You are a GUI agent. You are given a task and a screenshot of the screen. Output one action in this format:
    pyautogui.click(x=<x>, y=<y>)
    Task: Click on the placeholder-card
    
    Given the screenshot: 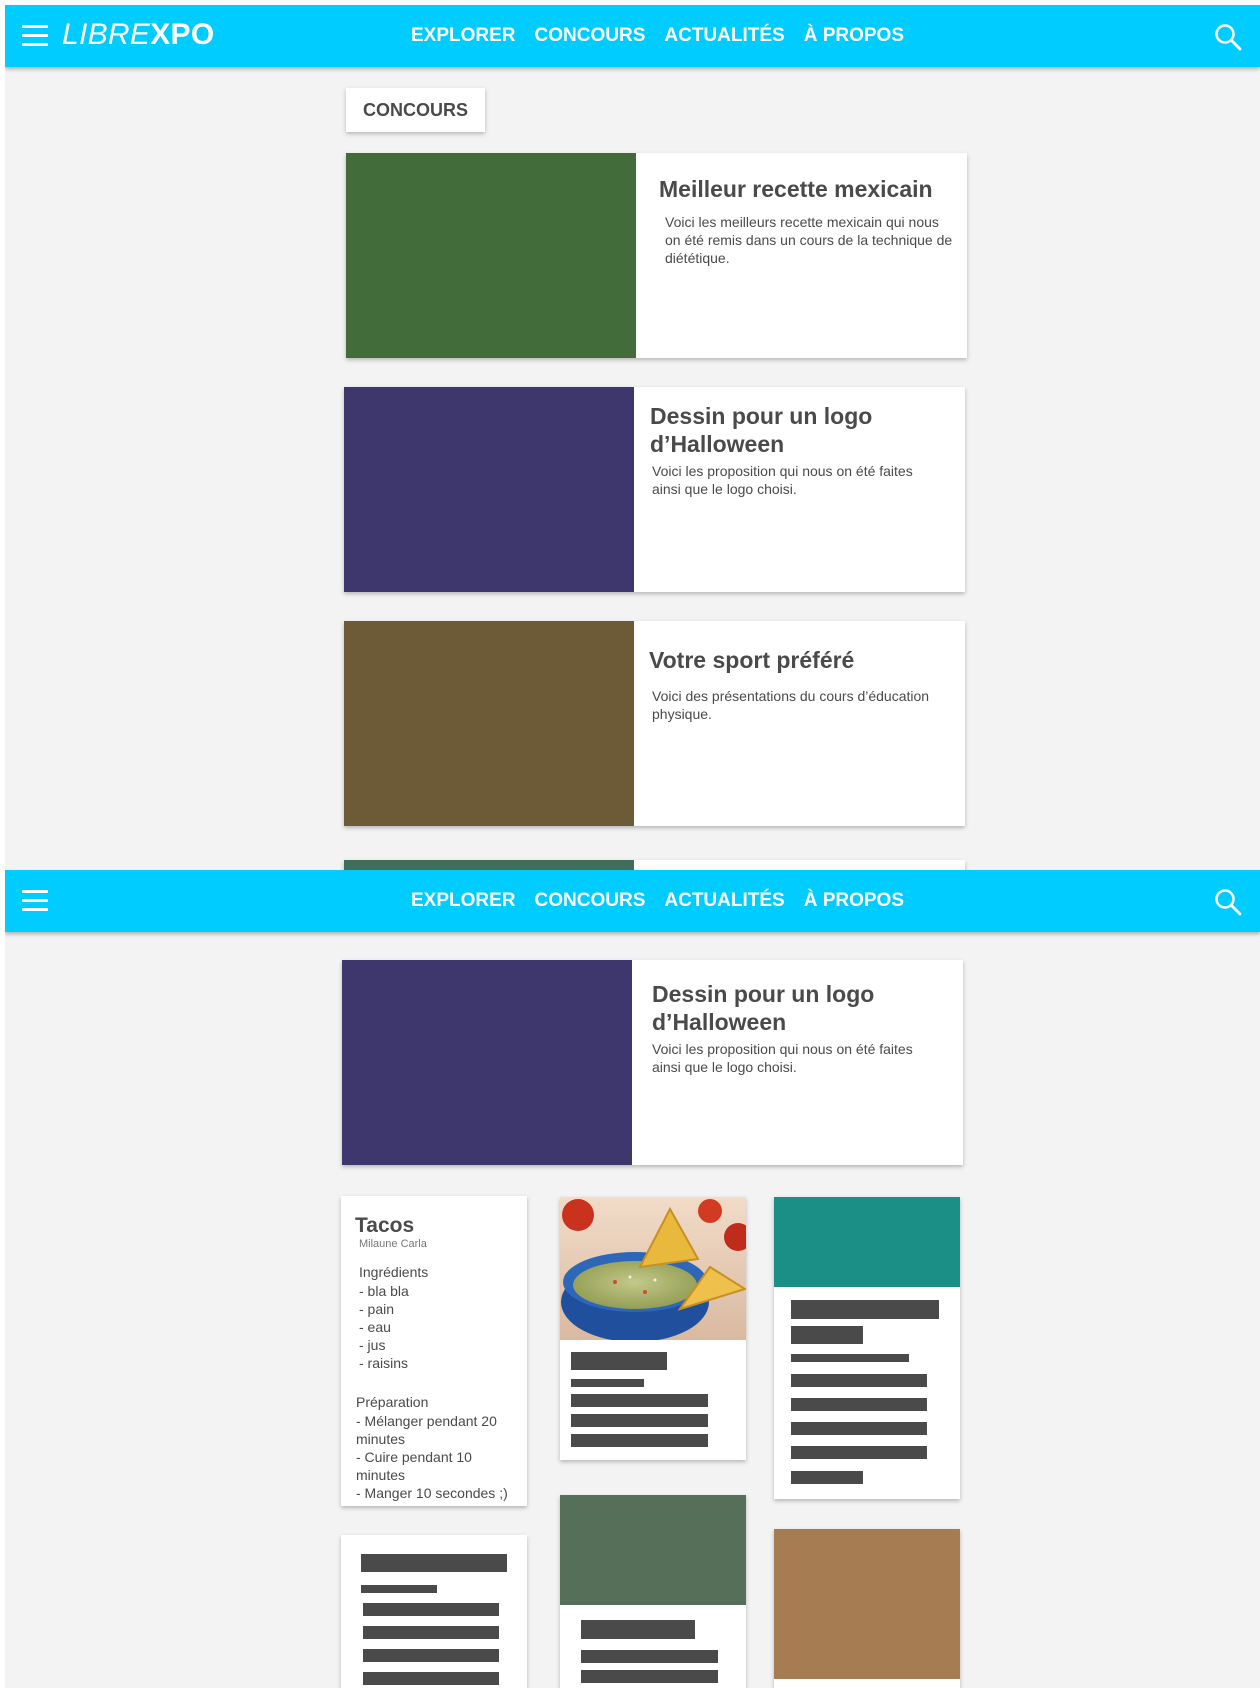 What is the action you would take?
    pyautogui.click(x=434, y=1611)
    